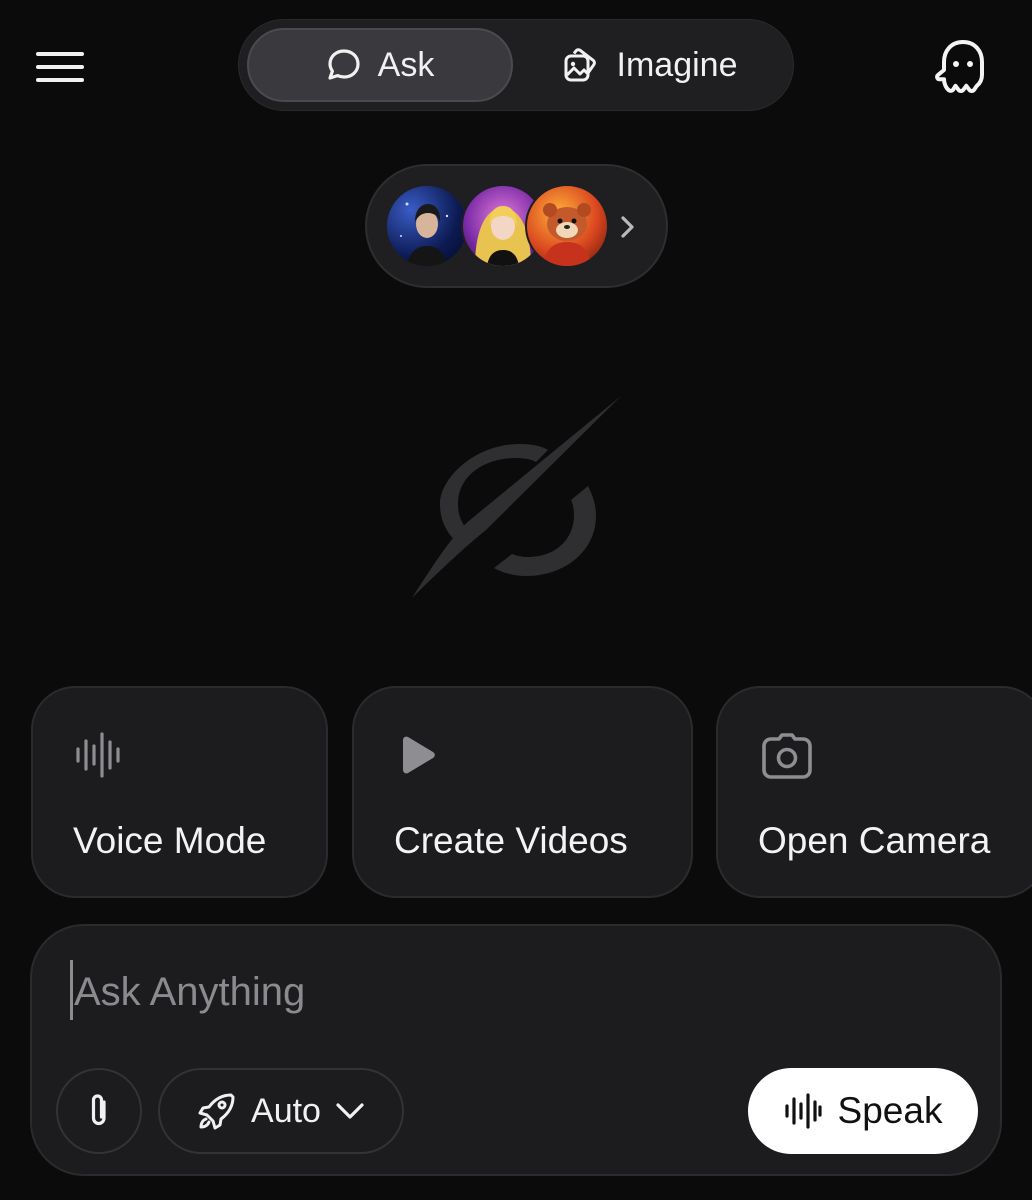 This screenshot has height=1200, width=1032. What do you see at coordinates (522, 792) in the screenshot?
I see `create-videos-card: Create Videos` at bounding box center [522, 792].